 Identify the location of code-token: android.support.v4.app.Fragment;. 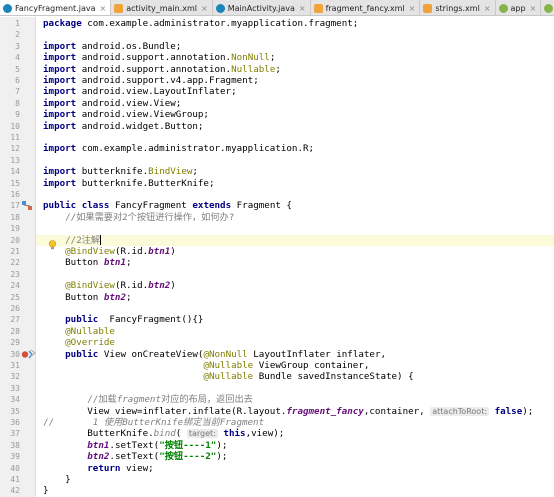
(170, 80).